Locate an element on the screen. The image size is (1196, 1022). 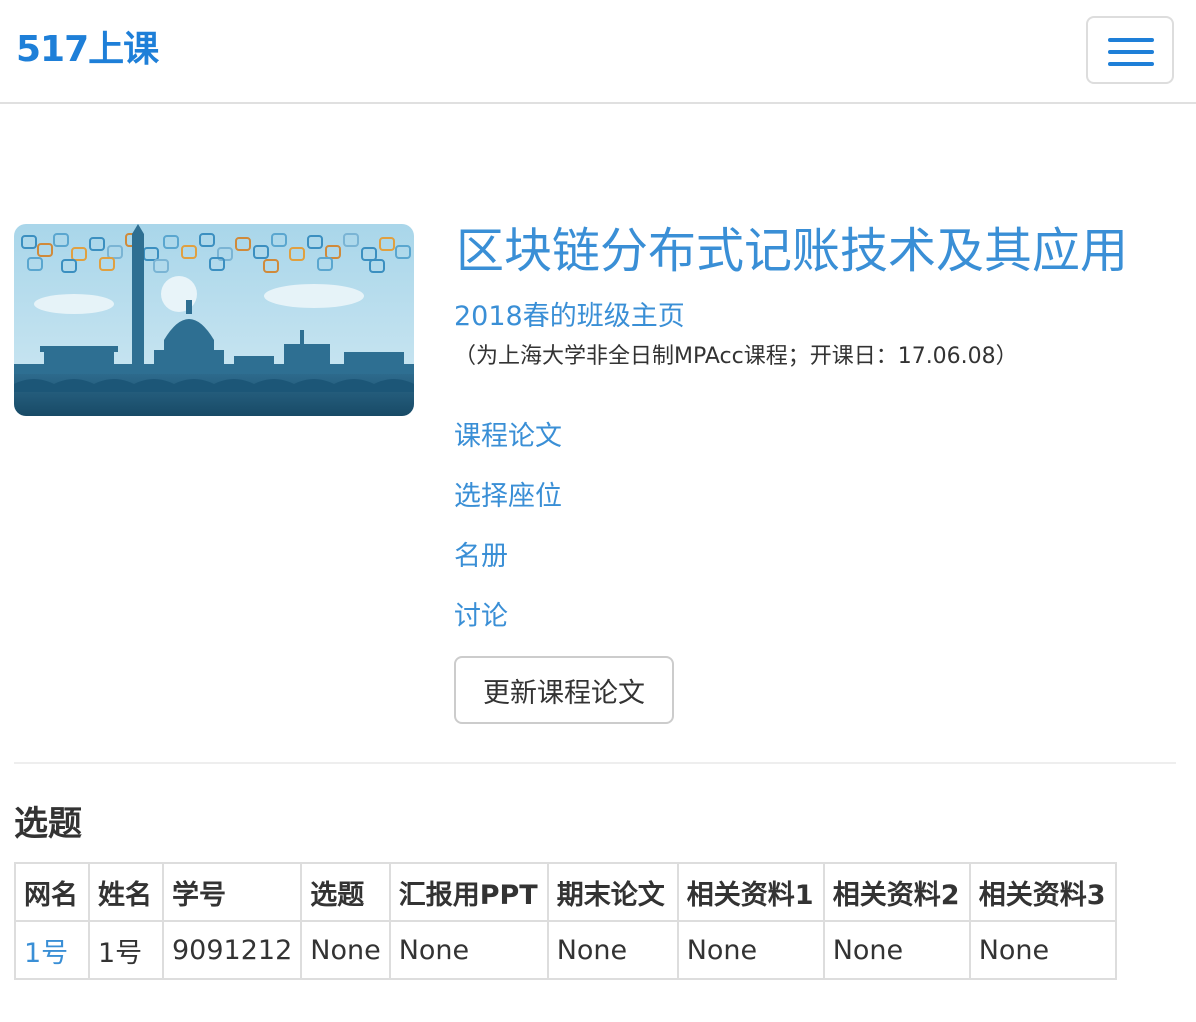
course-title: 区块链分布式记账技术及其应用 is located at coordinates (792, 251).